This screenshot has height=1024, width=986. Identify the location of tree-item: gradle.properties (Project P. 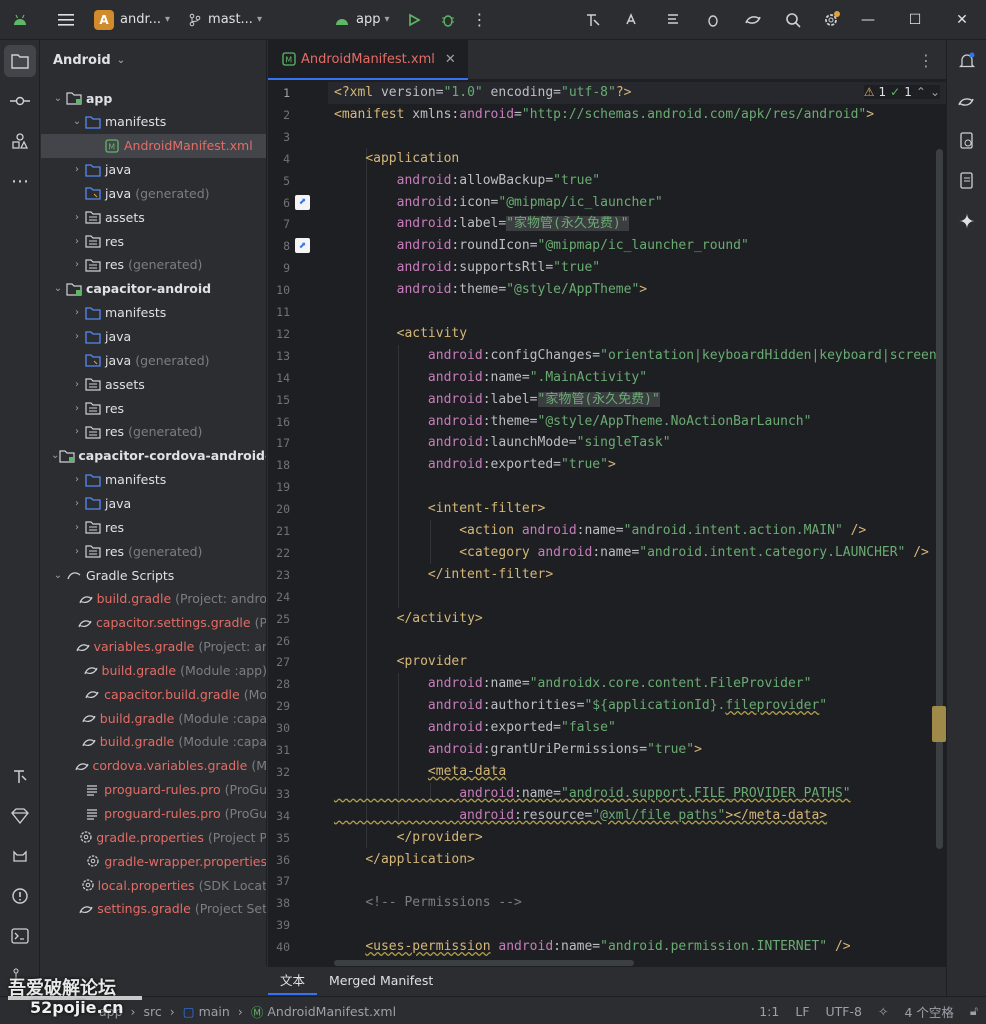
(153, 837).